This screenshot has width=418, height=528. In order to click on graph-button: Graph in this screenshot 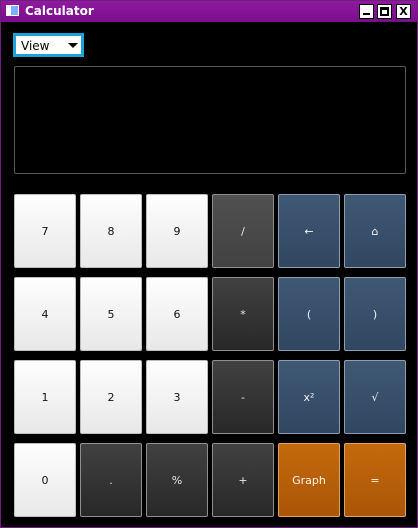, I will do `click(309, 480)`.